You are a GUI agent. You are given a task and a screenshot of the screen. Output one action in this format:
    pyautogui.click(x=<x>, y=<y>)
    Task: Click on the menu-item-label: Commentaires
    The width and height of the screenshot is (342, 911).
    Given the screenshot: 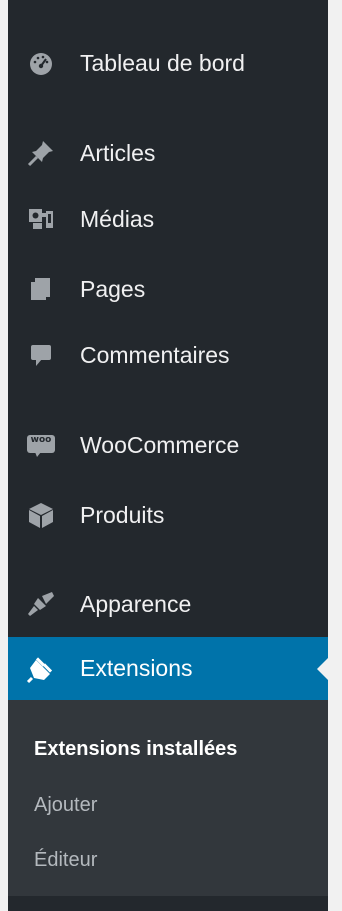 What is the action you would take?
    pyautogui.click(x=155, y=354)
    